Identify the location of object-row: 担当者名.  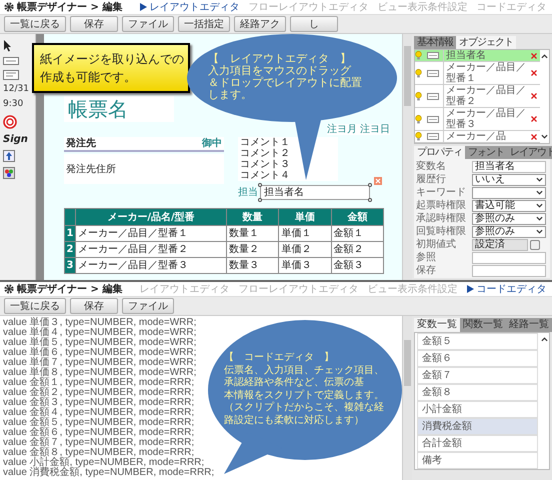
(477, 56).